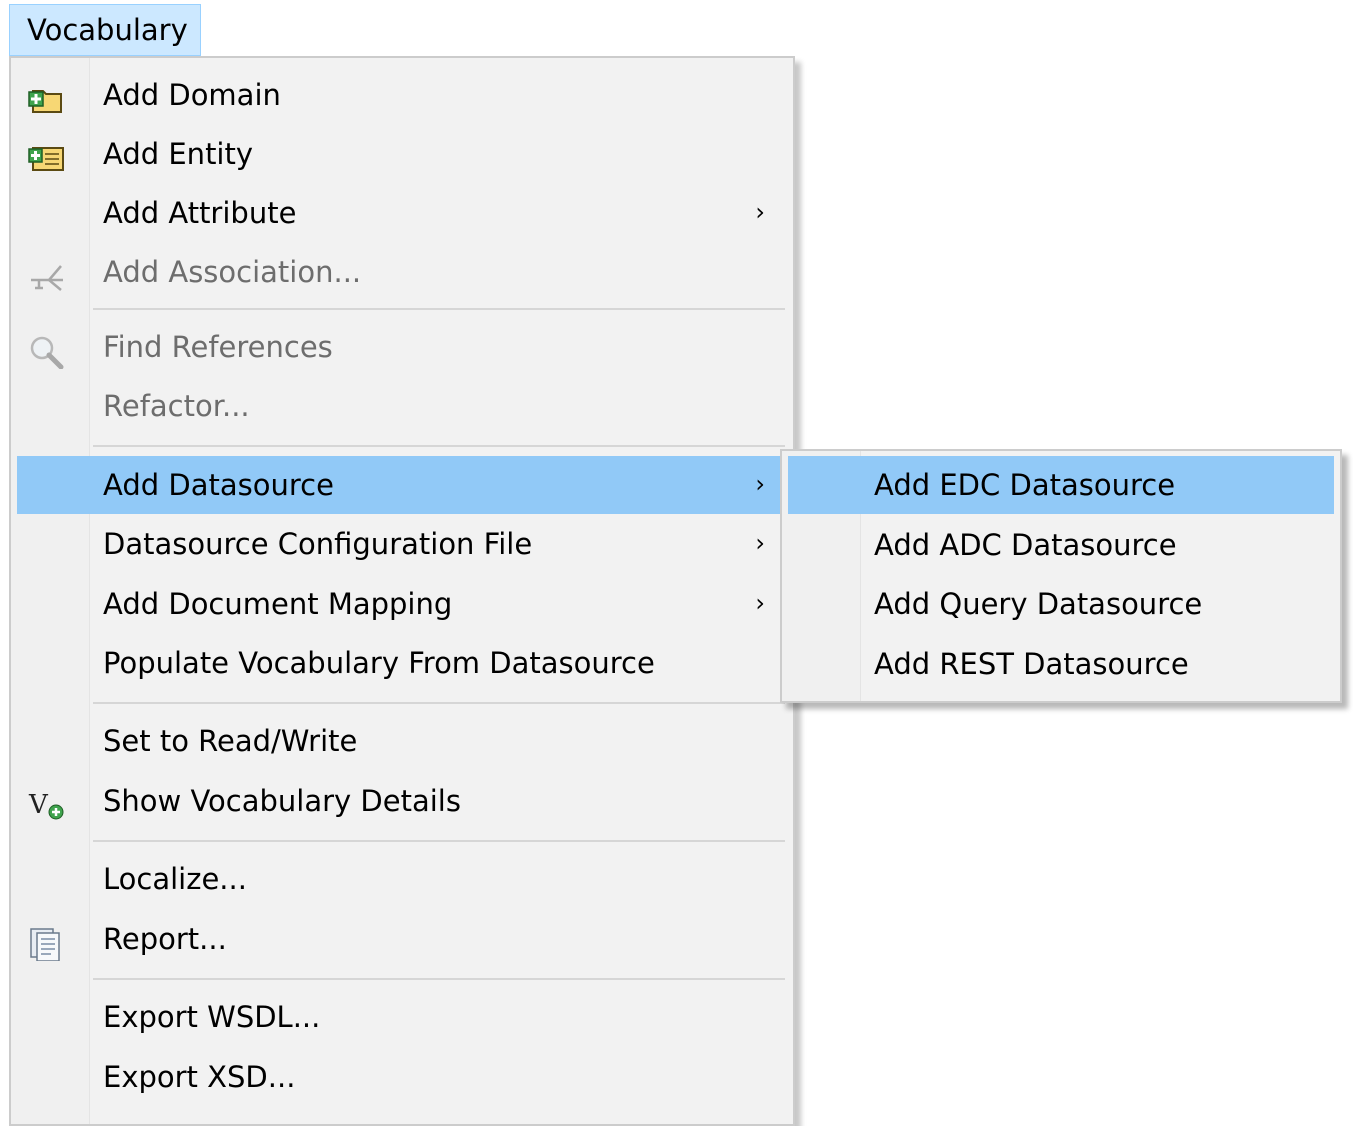 The height and width of the screenshot is (1126, 1353). Describe the element at coordinates (402, 213) in the screenshot. I see `menu-item-add-attribute: Add Attribute ›` at that location.